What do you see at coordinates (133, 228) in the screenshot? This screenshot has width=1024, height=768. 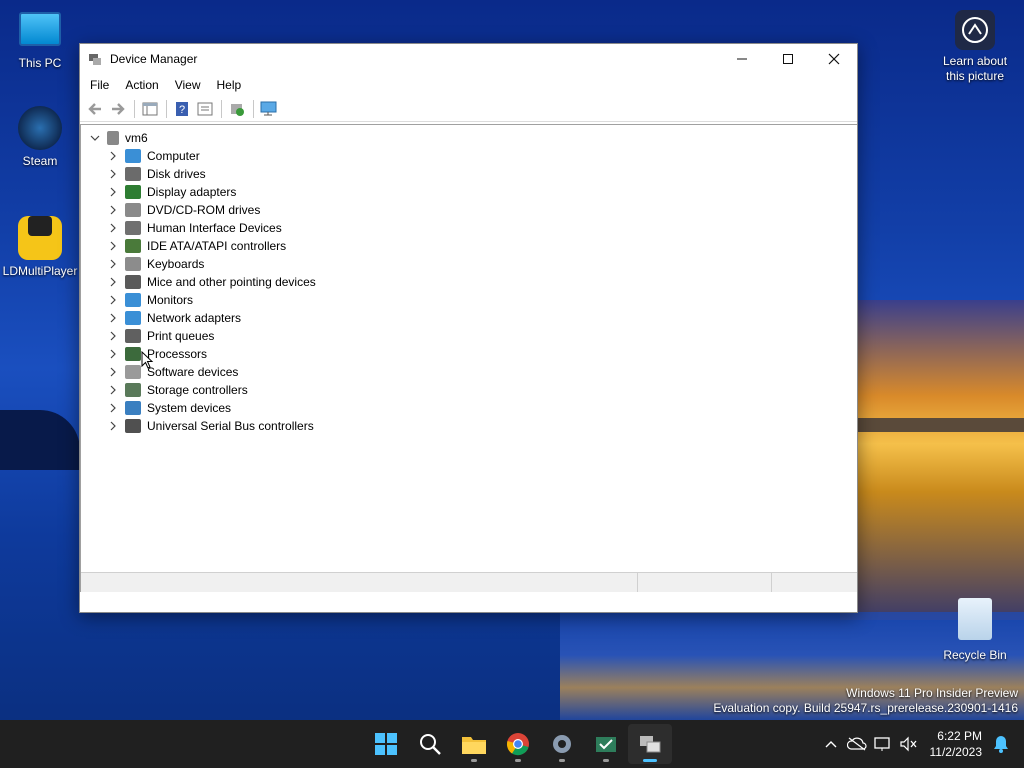 I see `hid-icon` at bounding box center [133, 228].